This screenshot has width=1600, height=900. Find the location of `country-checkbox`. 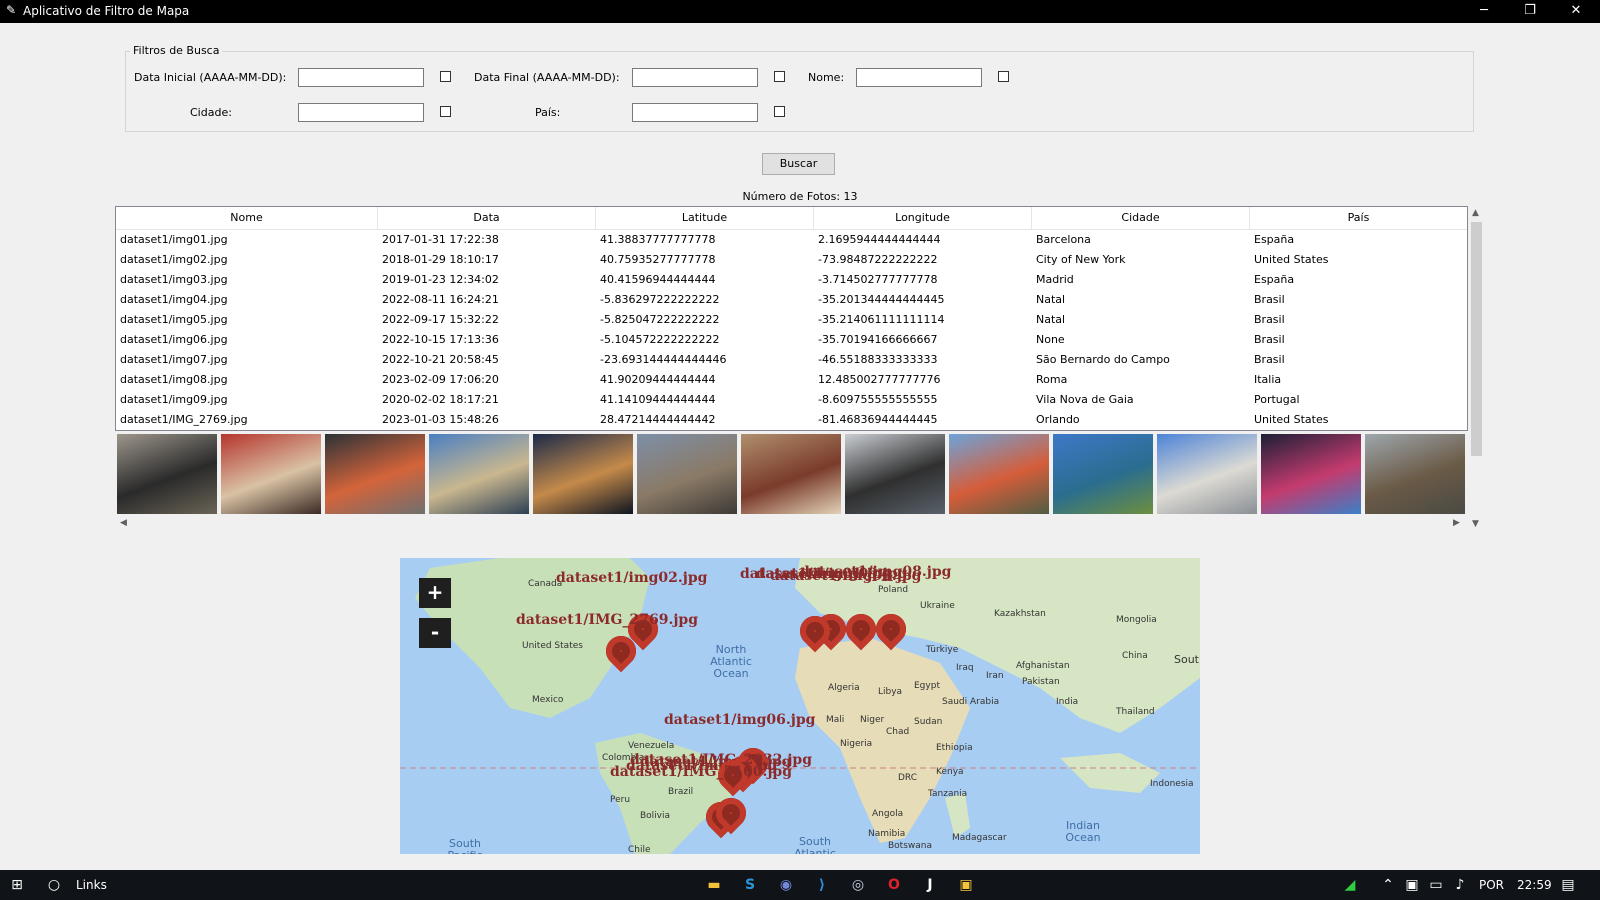

country-checkbox is located at coordinates (779, 111).